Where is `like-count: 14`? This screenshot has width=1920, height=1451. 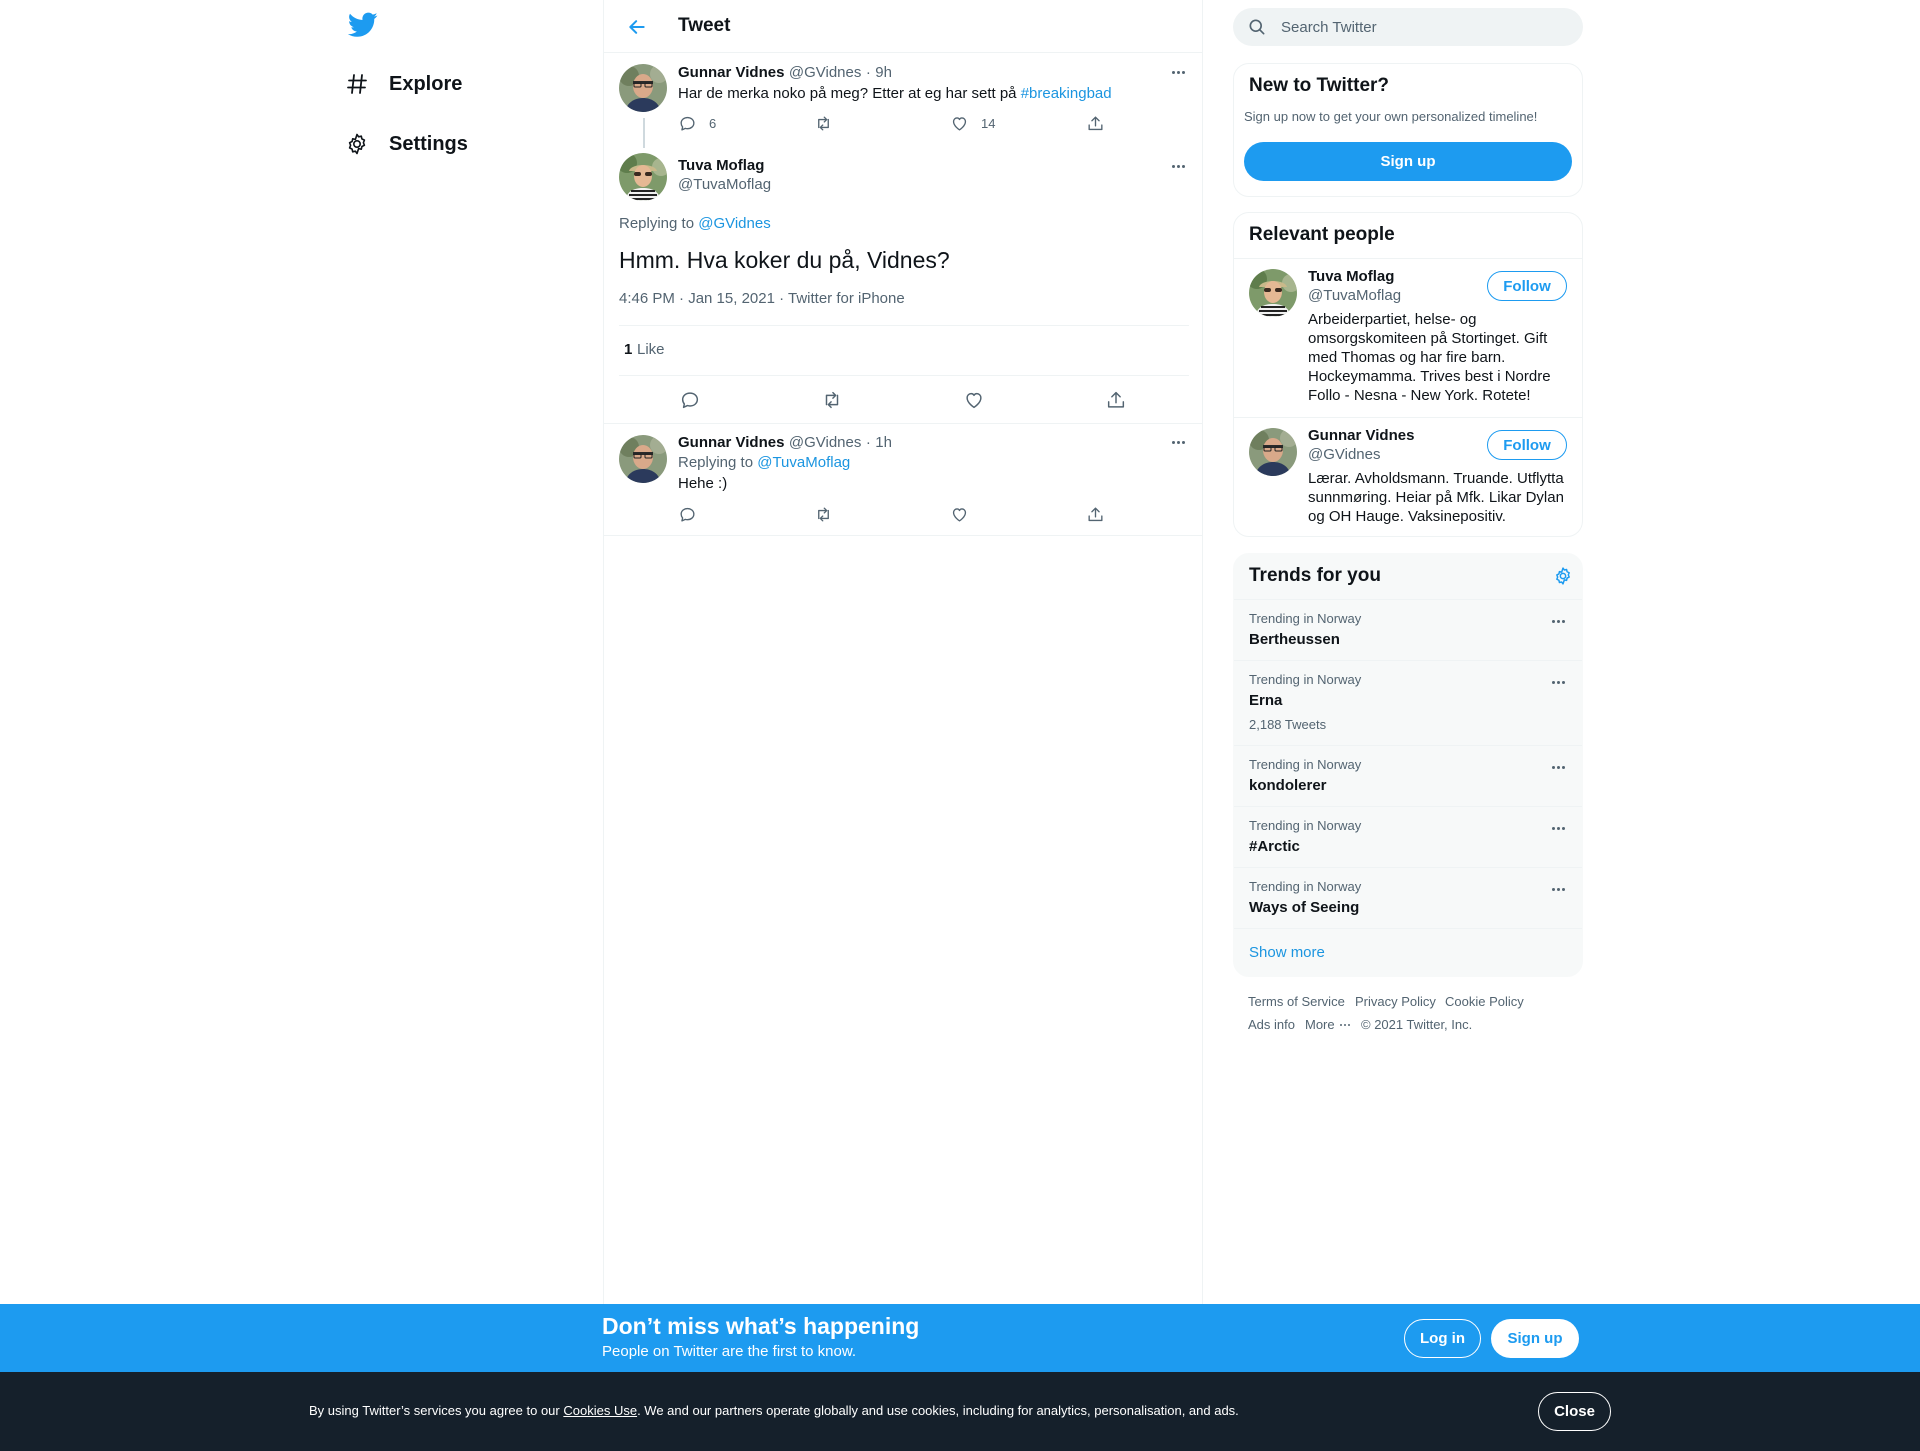
like-count: 14 is located at coordinates (988, 123).